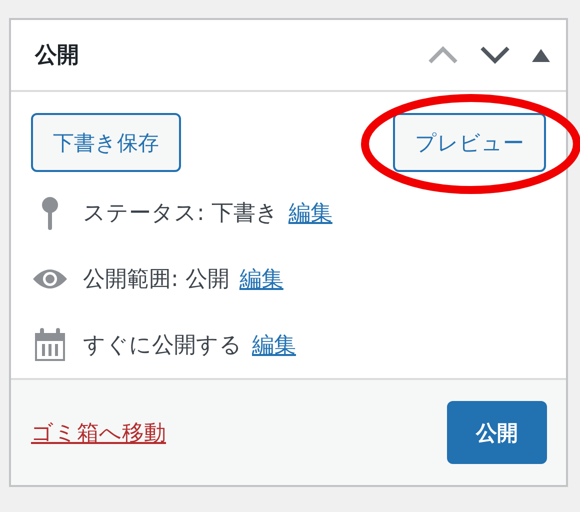 Image resolution: width=580 pixels, height=512 pixels. I want to click on eye-icon, so click(50, 279).